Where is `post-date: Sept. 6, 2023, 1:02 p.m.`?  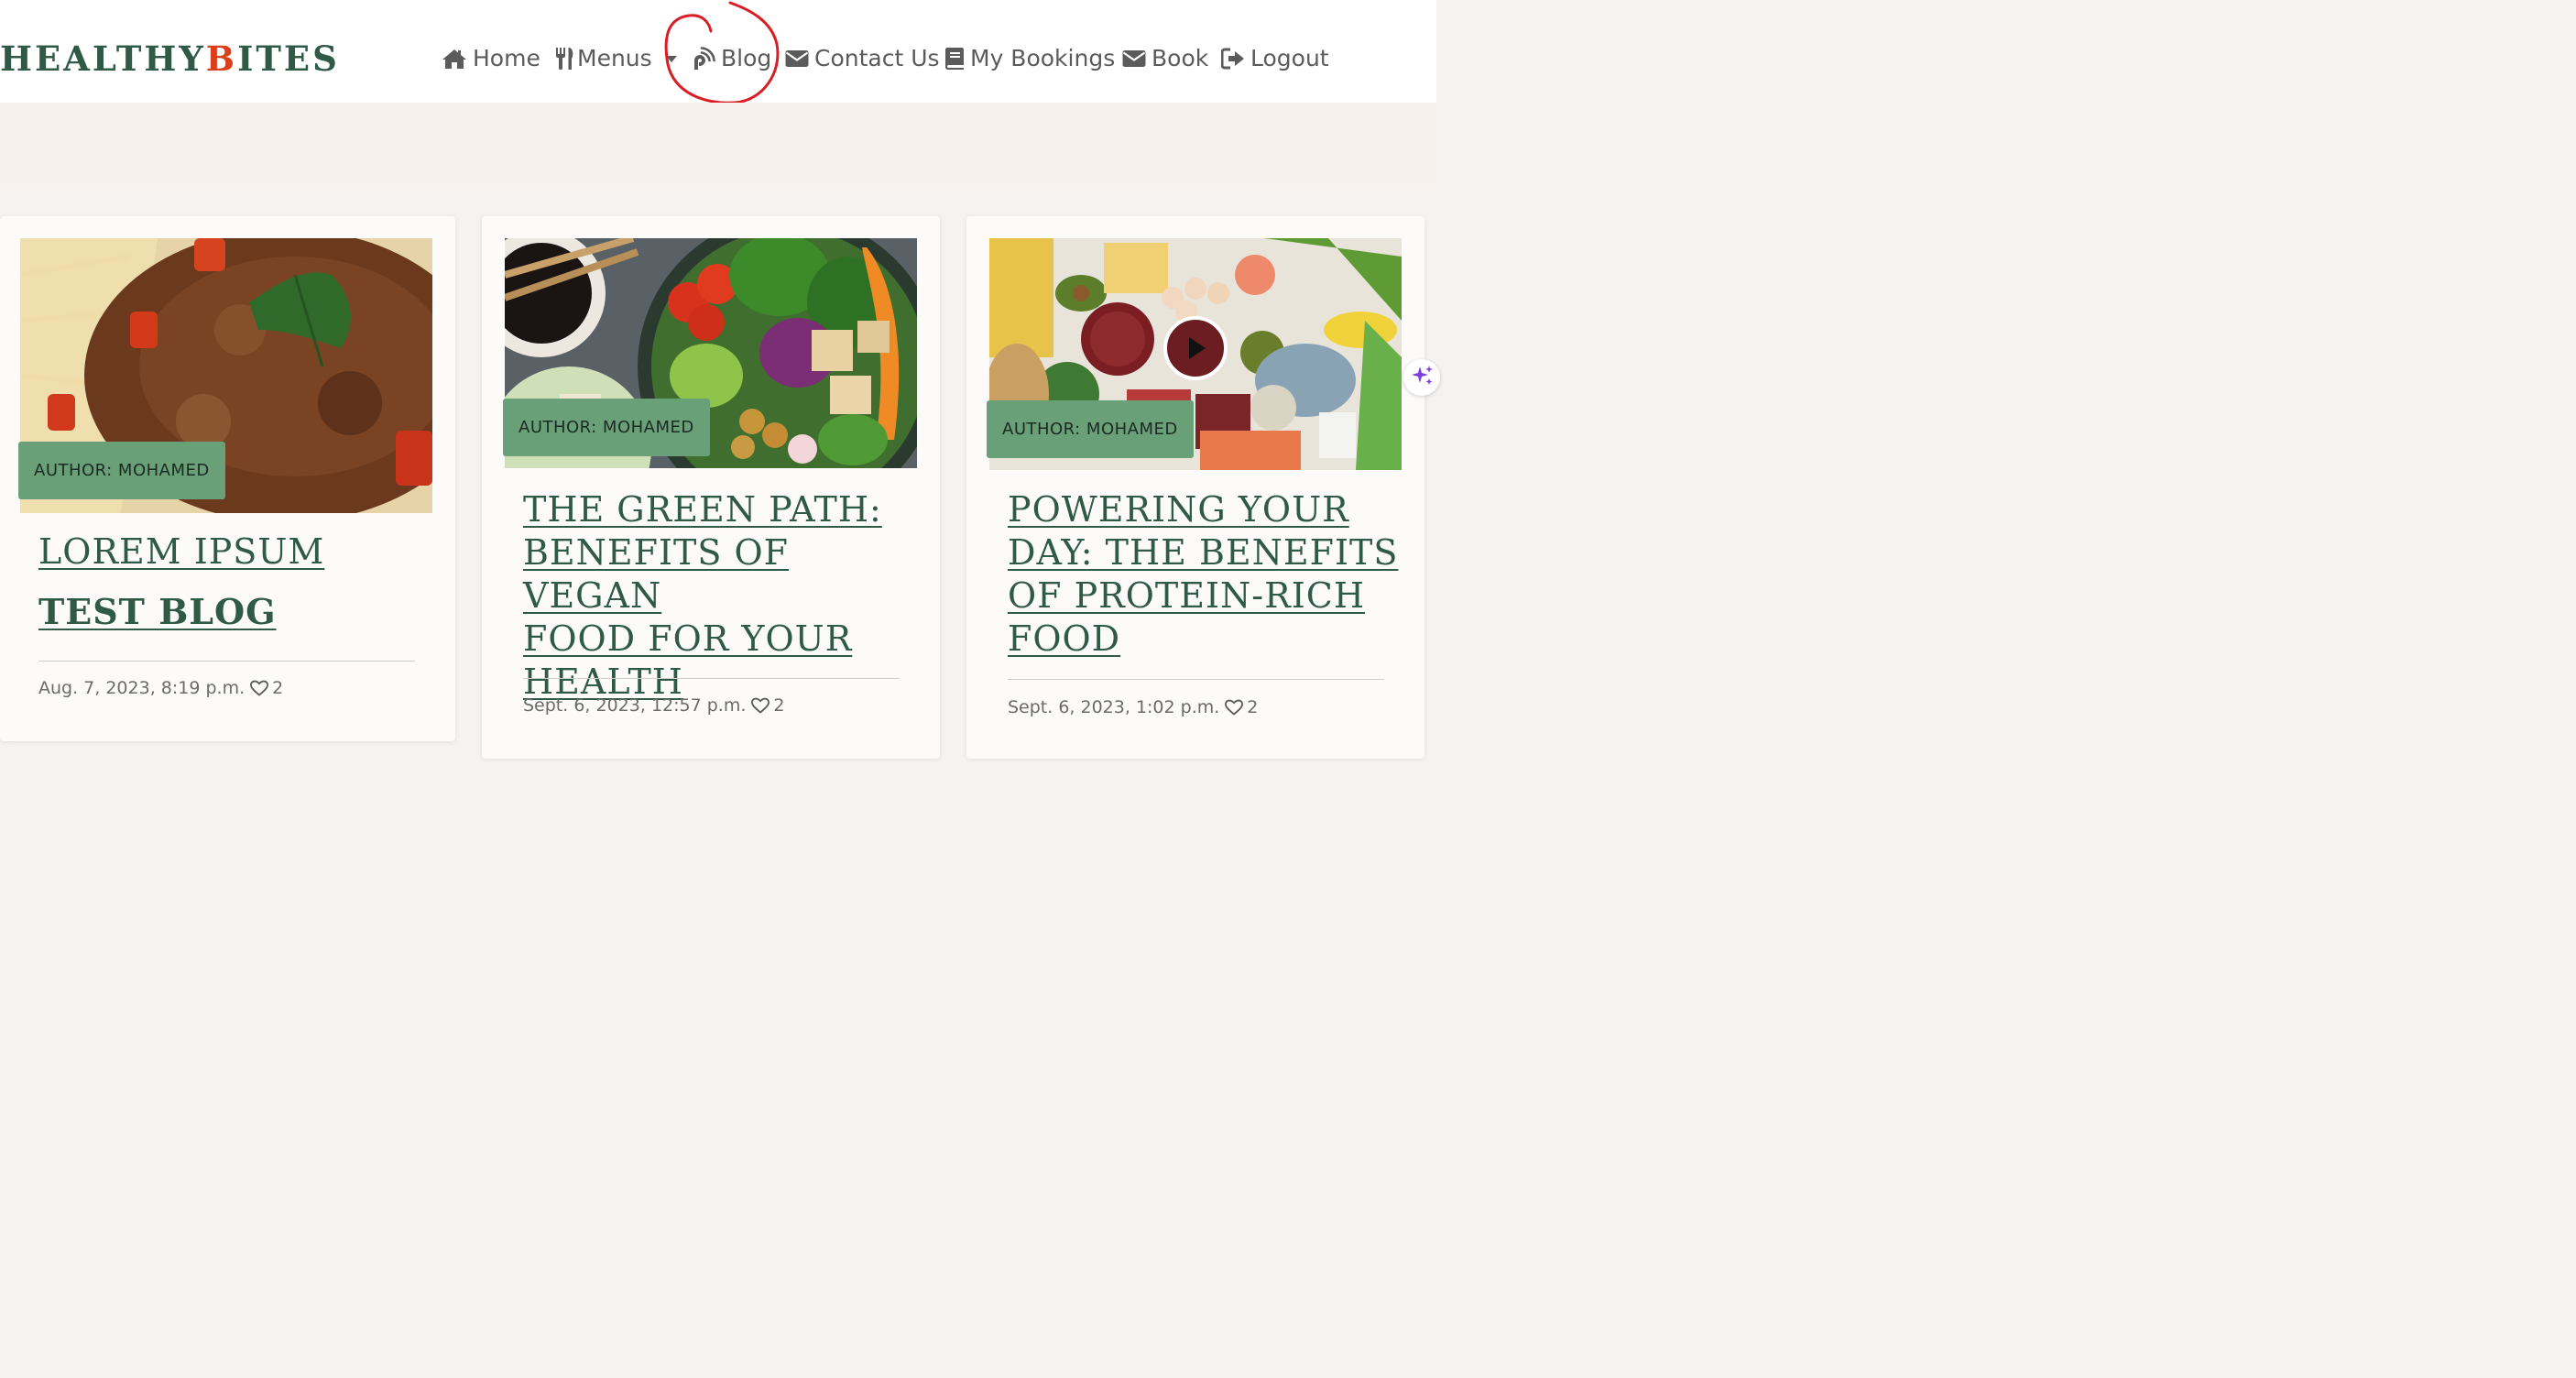 post-date: Sept. 6, 2023, 1:02 p.m. is located at coordinates (1114, 707).